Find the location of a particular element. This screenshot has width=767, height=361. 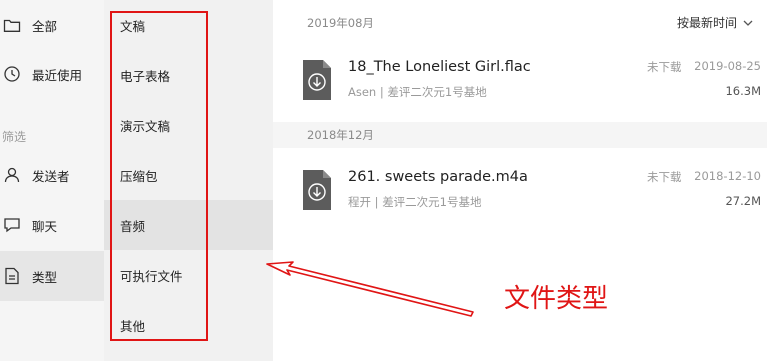

file-meta: 程开 | 差评二次元1号基地 is located at coordinates (415, 202).